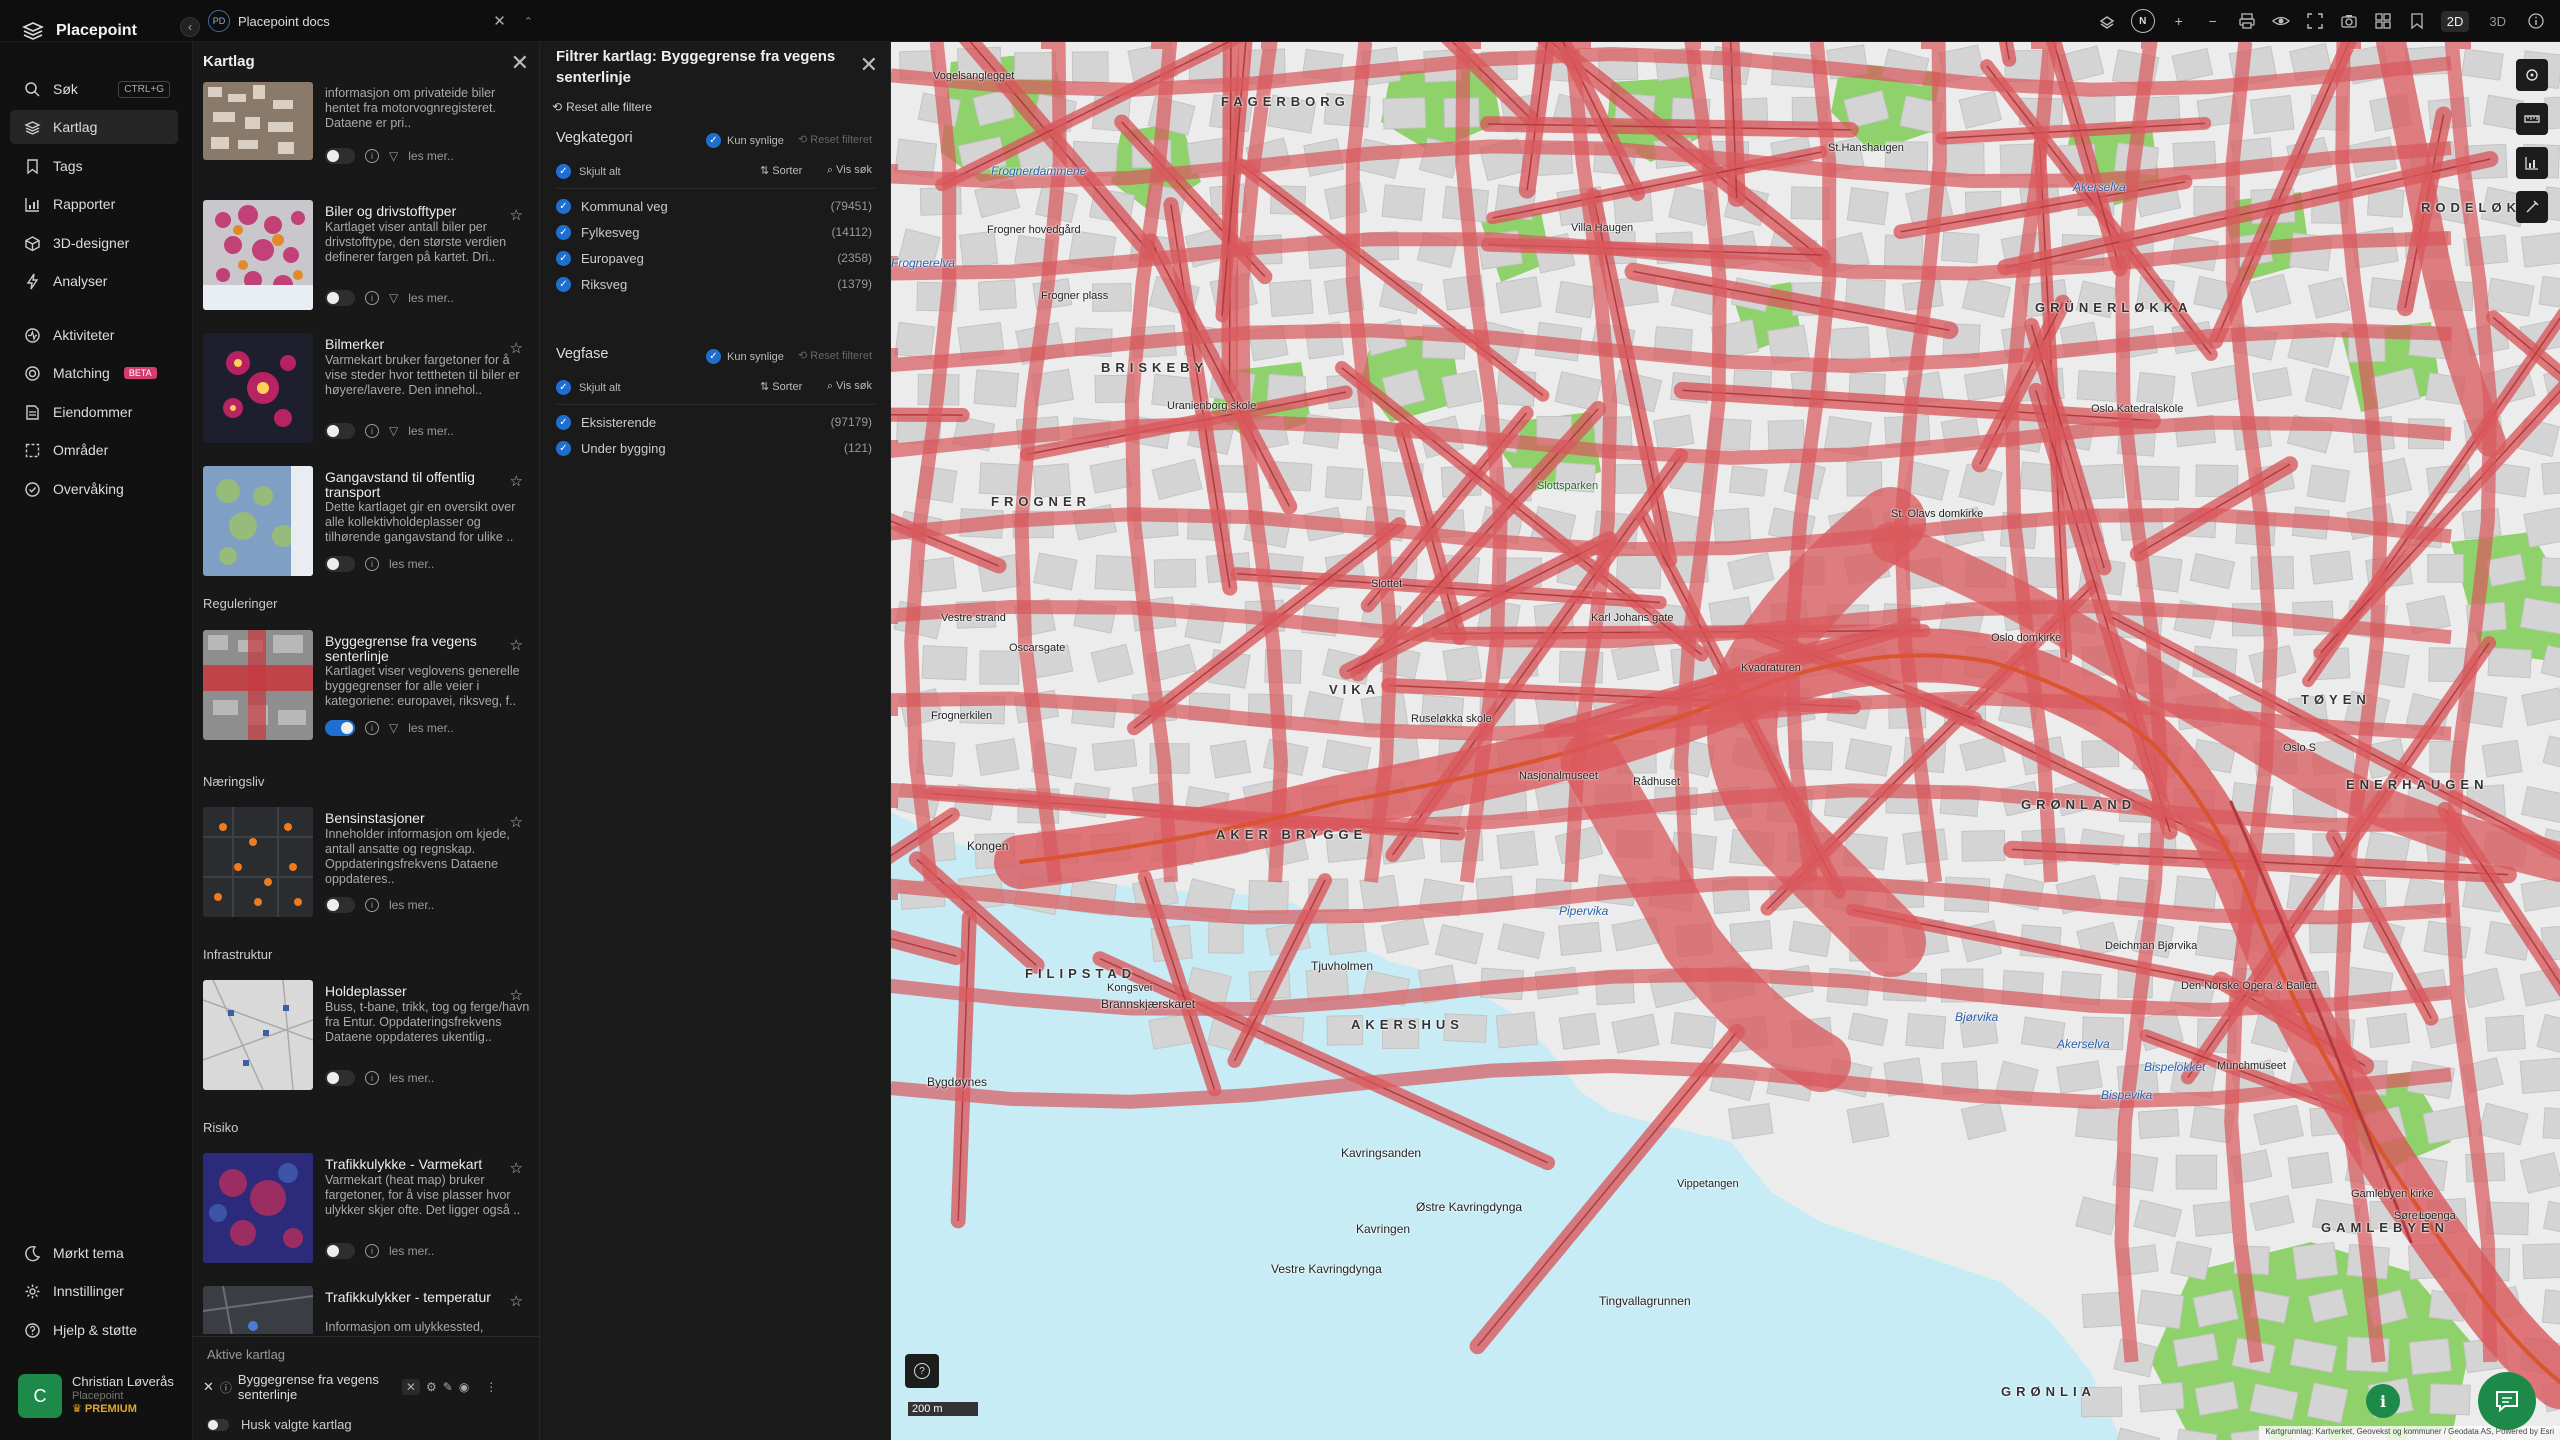 Image resolution: width=2560 pixels, height=1440 pixels. Describe the element at coordinates (2179, 21) in the screenshot. I see `zoom-in-icon: +` at that location.